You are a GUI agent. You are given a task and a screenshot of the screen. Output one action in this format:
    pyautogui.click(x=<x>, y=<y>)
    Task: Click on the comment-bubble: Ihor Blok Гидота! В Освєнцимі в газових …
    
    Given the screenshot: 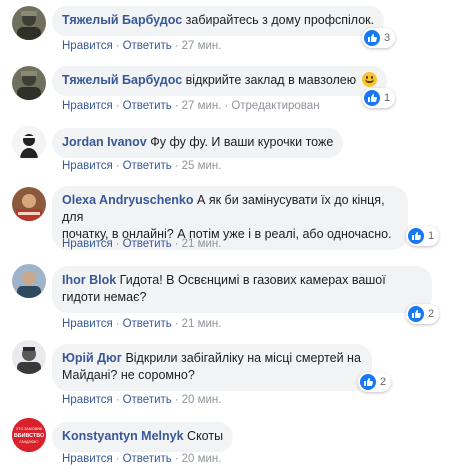 What is the action you would take?
    pyautogui.click(x=242, y=289)
    